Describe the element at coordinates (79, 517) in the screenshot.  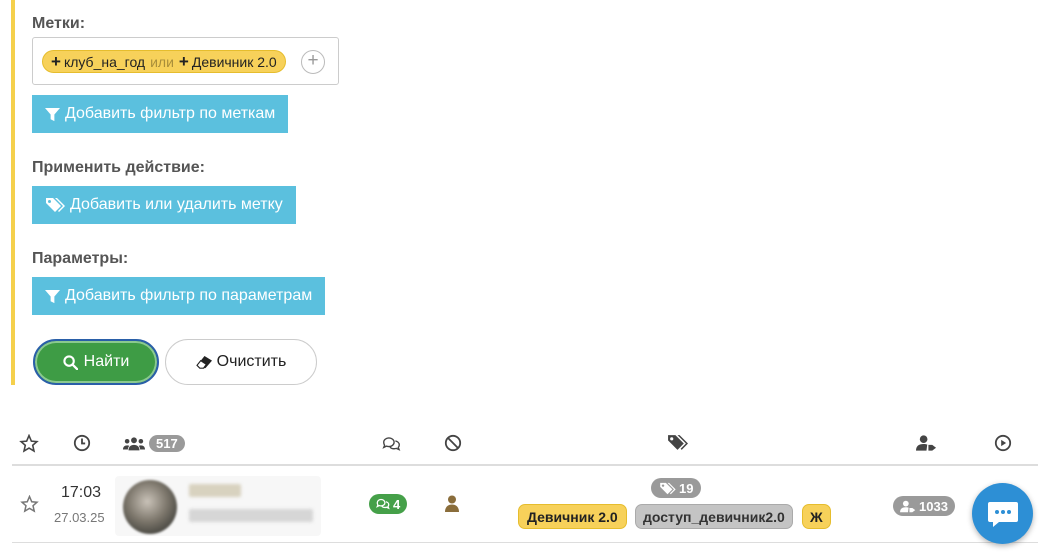
I see `row-date: 27.03.25` at that location.